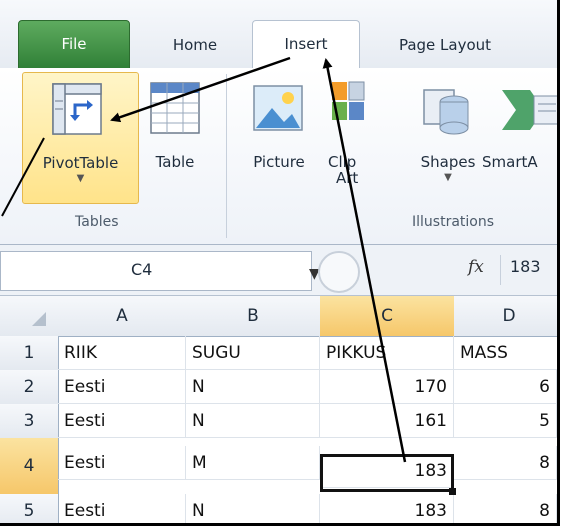 Image resolution: width=563 pixels, height=526 pixels. Describe the element at coordinates (253, 353) in the screenshot. I see `cell-b1: SUGU` at that location.